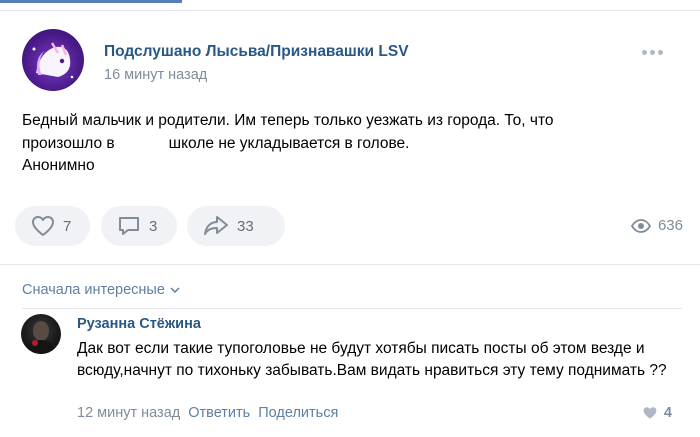  Describe the element at coordinates (67, 226) in the screenshot. I see `like-count: 7` at that location.